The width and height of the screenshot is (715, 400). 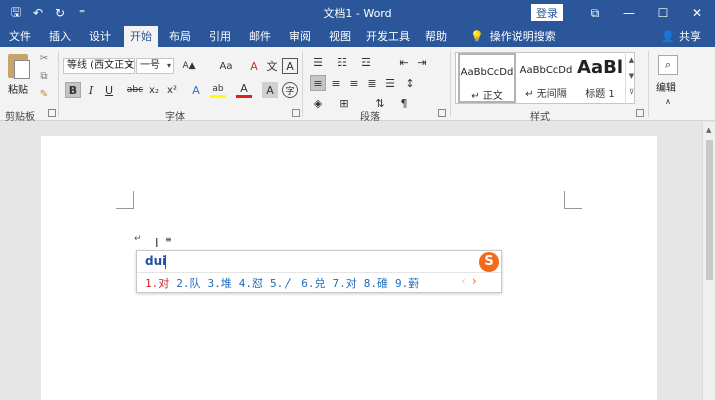 I want to click on paste-icon, so click(x=19, y=66).